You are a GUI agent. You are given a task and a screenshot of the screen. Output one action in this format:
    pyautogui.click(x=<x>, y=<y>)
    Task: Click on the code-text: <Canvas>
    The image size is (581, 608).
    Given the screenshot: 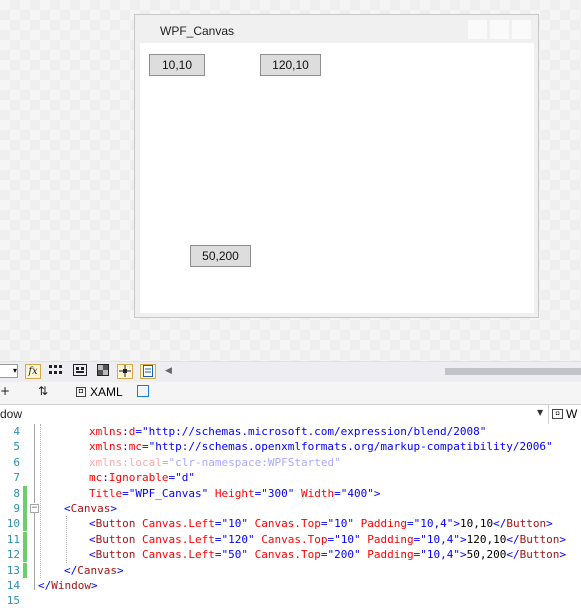 What is the action you would take?
    pyautogui.click(x=90, y=508)
    